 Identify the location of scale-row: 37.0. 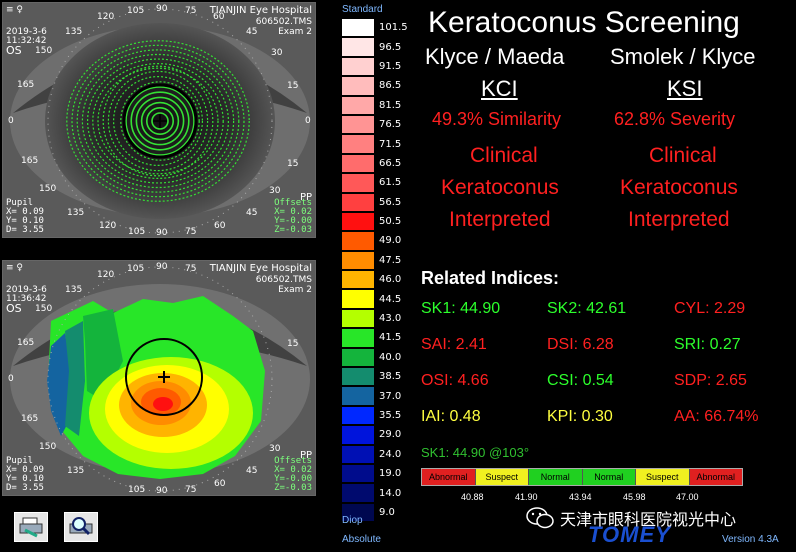
(376, 396).